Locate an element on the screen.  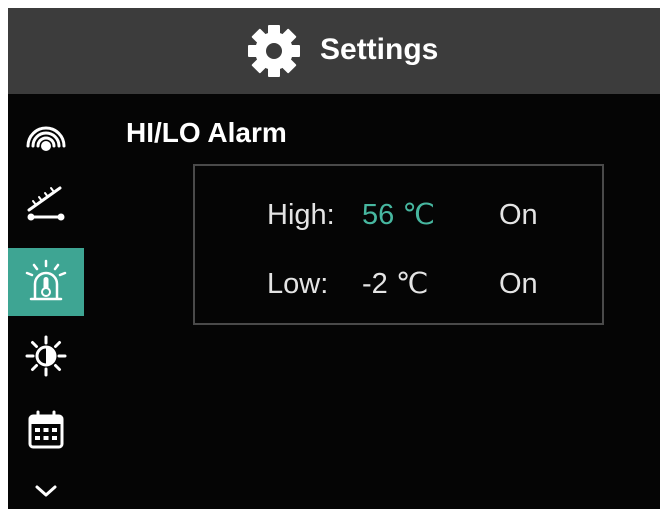
low-label: Low: is located at coordinates (298, 284).